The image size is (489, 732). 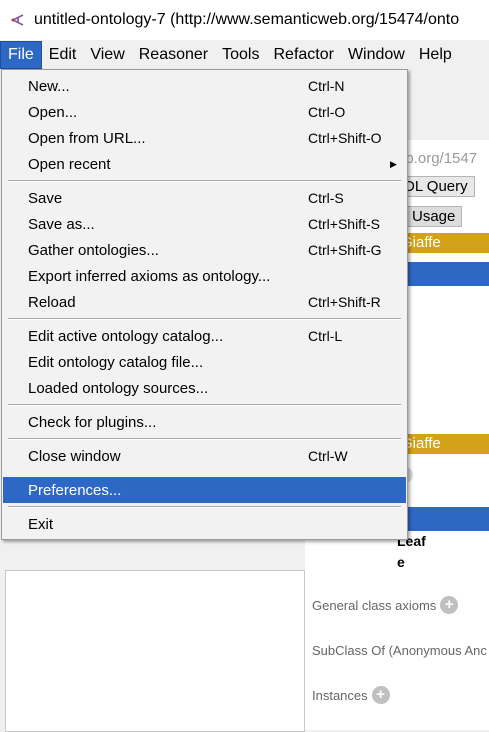 What do you see at coordinates (69, 164) in the screenshot?
I see `menu-item-label: Open recent` at bounding box center [69, 164].